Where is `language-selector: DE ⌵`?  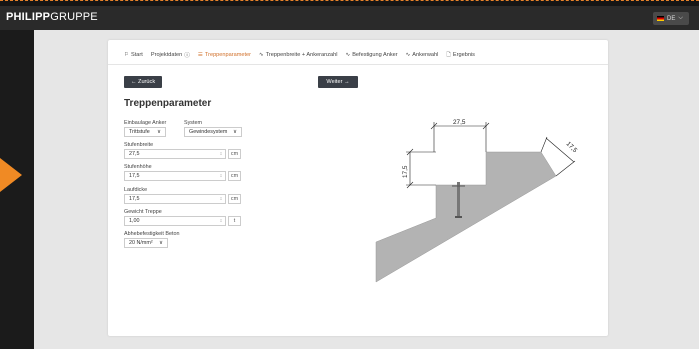 language-selector: DE ⌵ is located at coordinates (671, 18).